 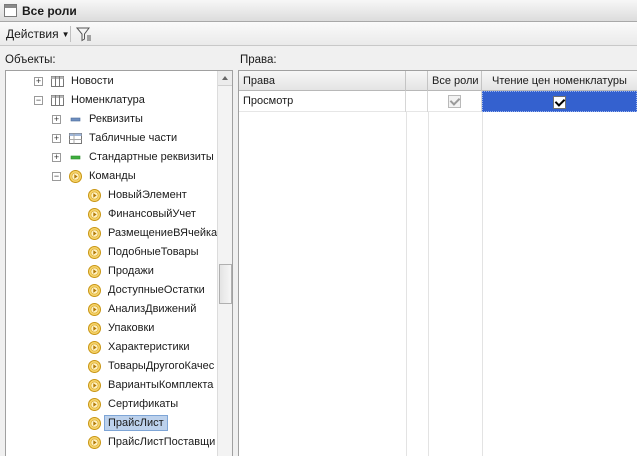 What do you see at coordinates (322, 81) in the screenshot?
I see `column-header-rights: Права` at bounding box center [322, 81].